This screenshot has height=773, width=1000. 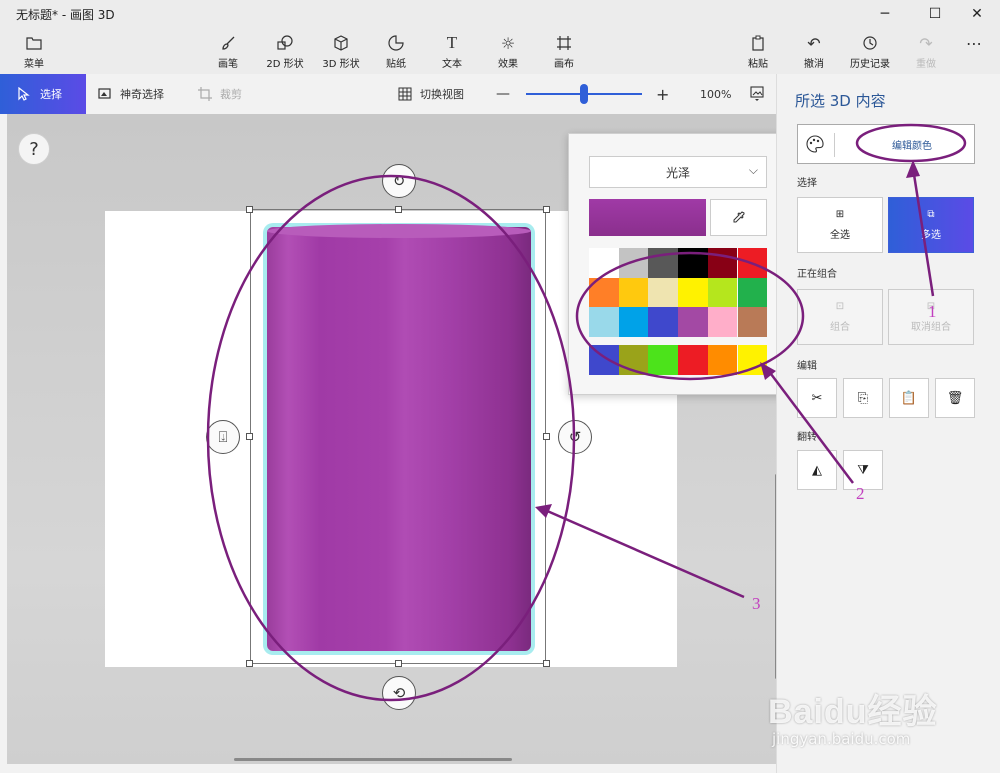 I want to click on sticker-icon, so click(x=396, y=43).